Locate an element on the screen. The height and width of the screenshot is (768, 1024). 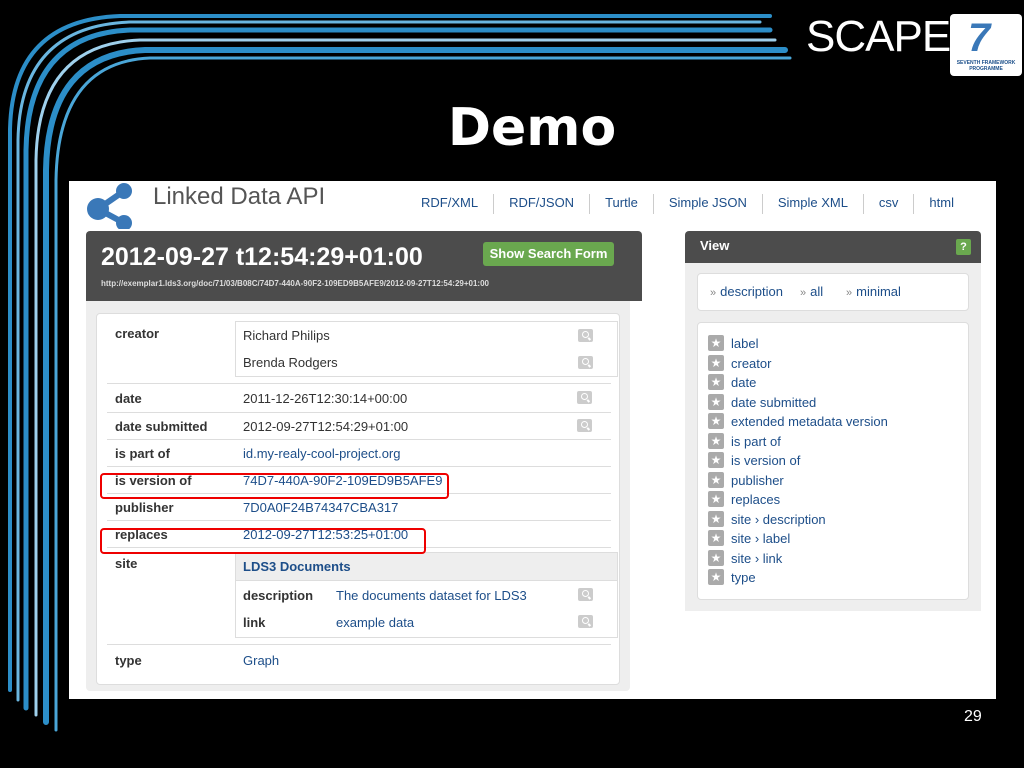
app-name: Linked Data API is located at coordinates (239, 196).